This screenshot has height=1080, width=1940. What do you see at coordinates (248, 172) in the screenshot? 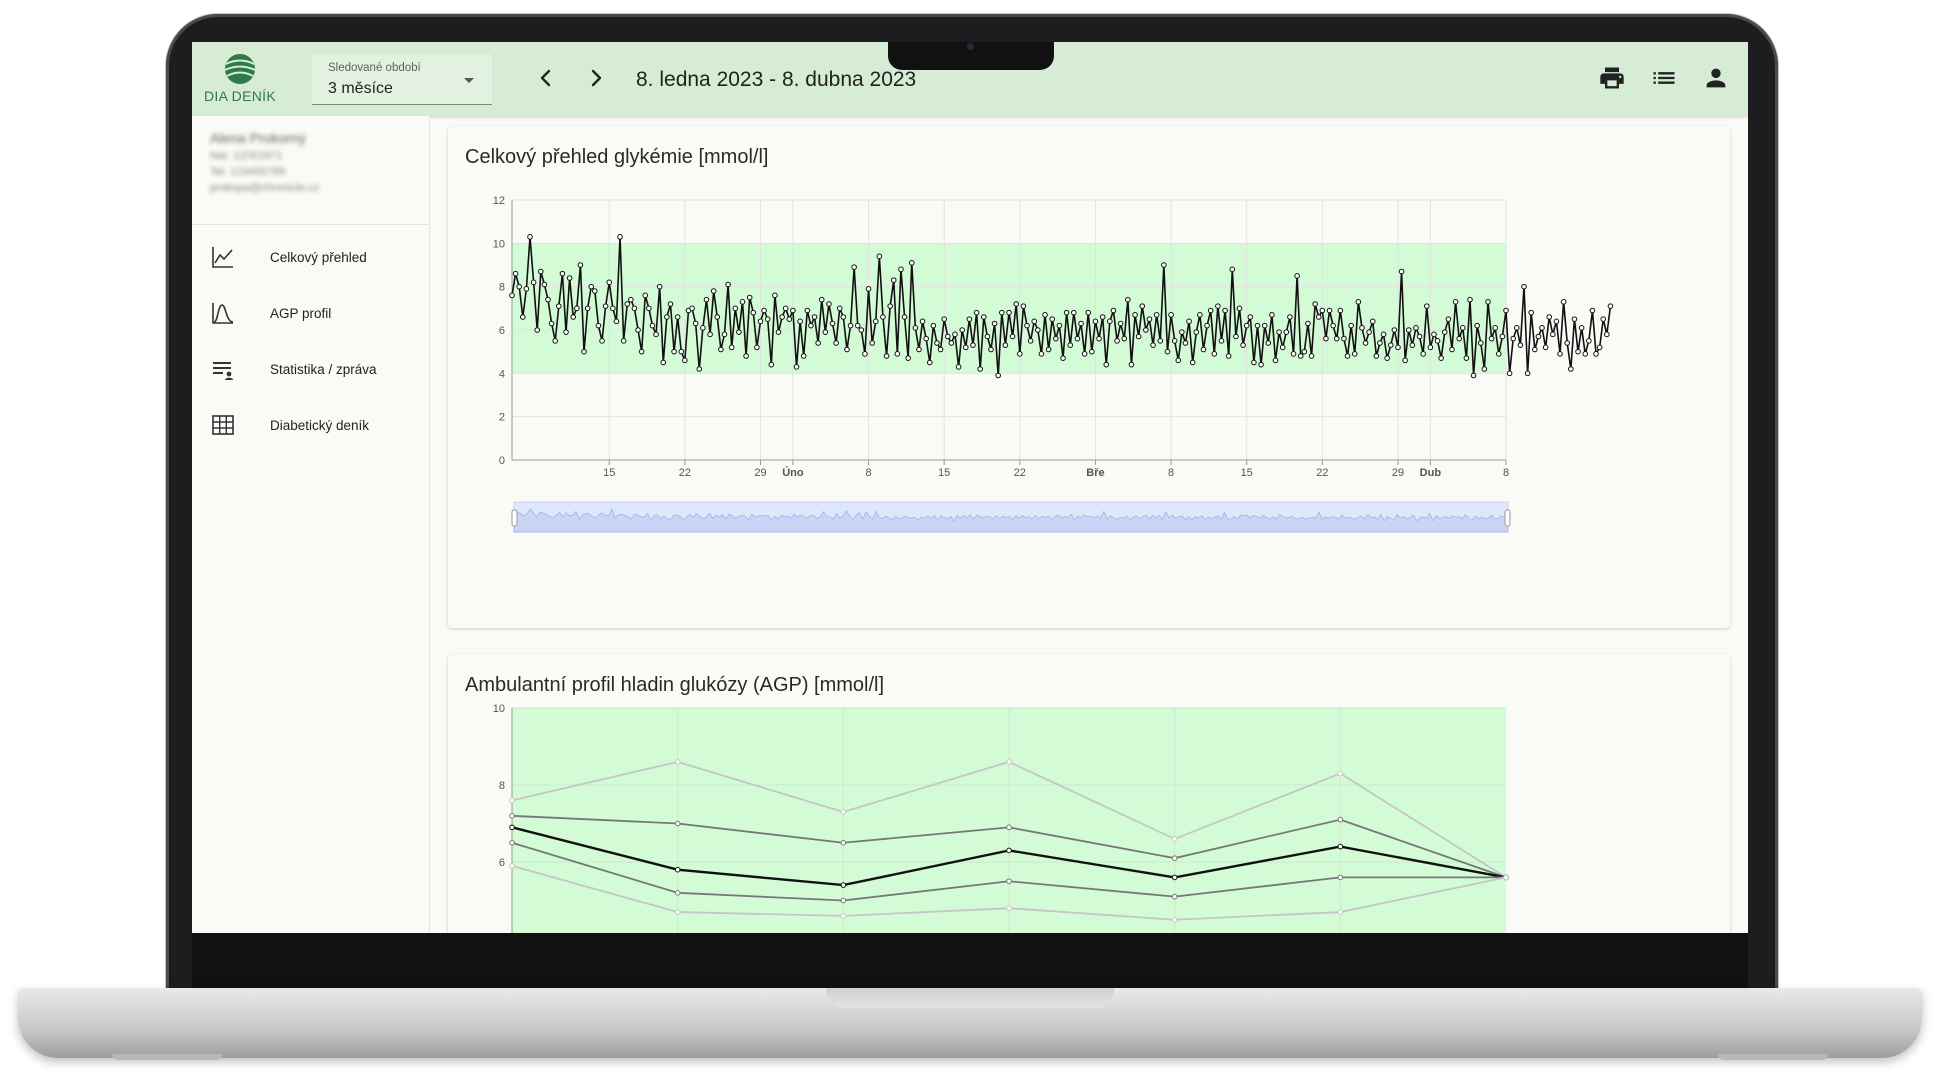
I see `patient-phone: Tel. 123456789` at bounding box center [248, 172].